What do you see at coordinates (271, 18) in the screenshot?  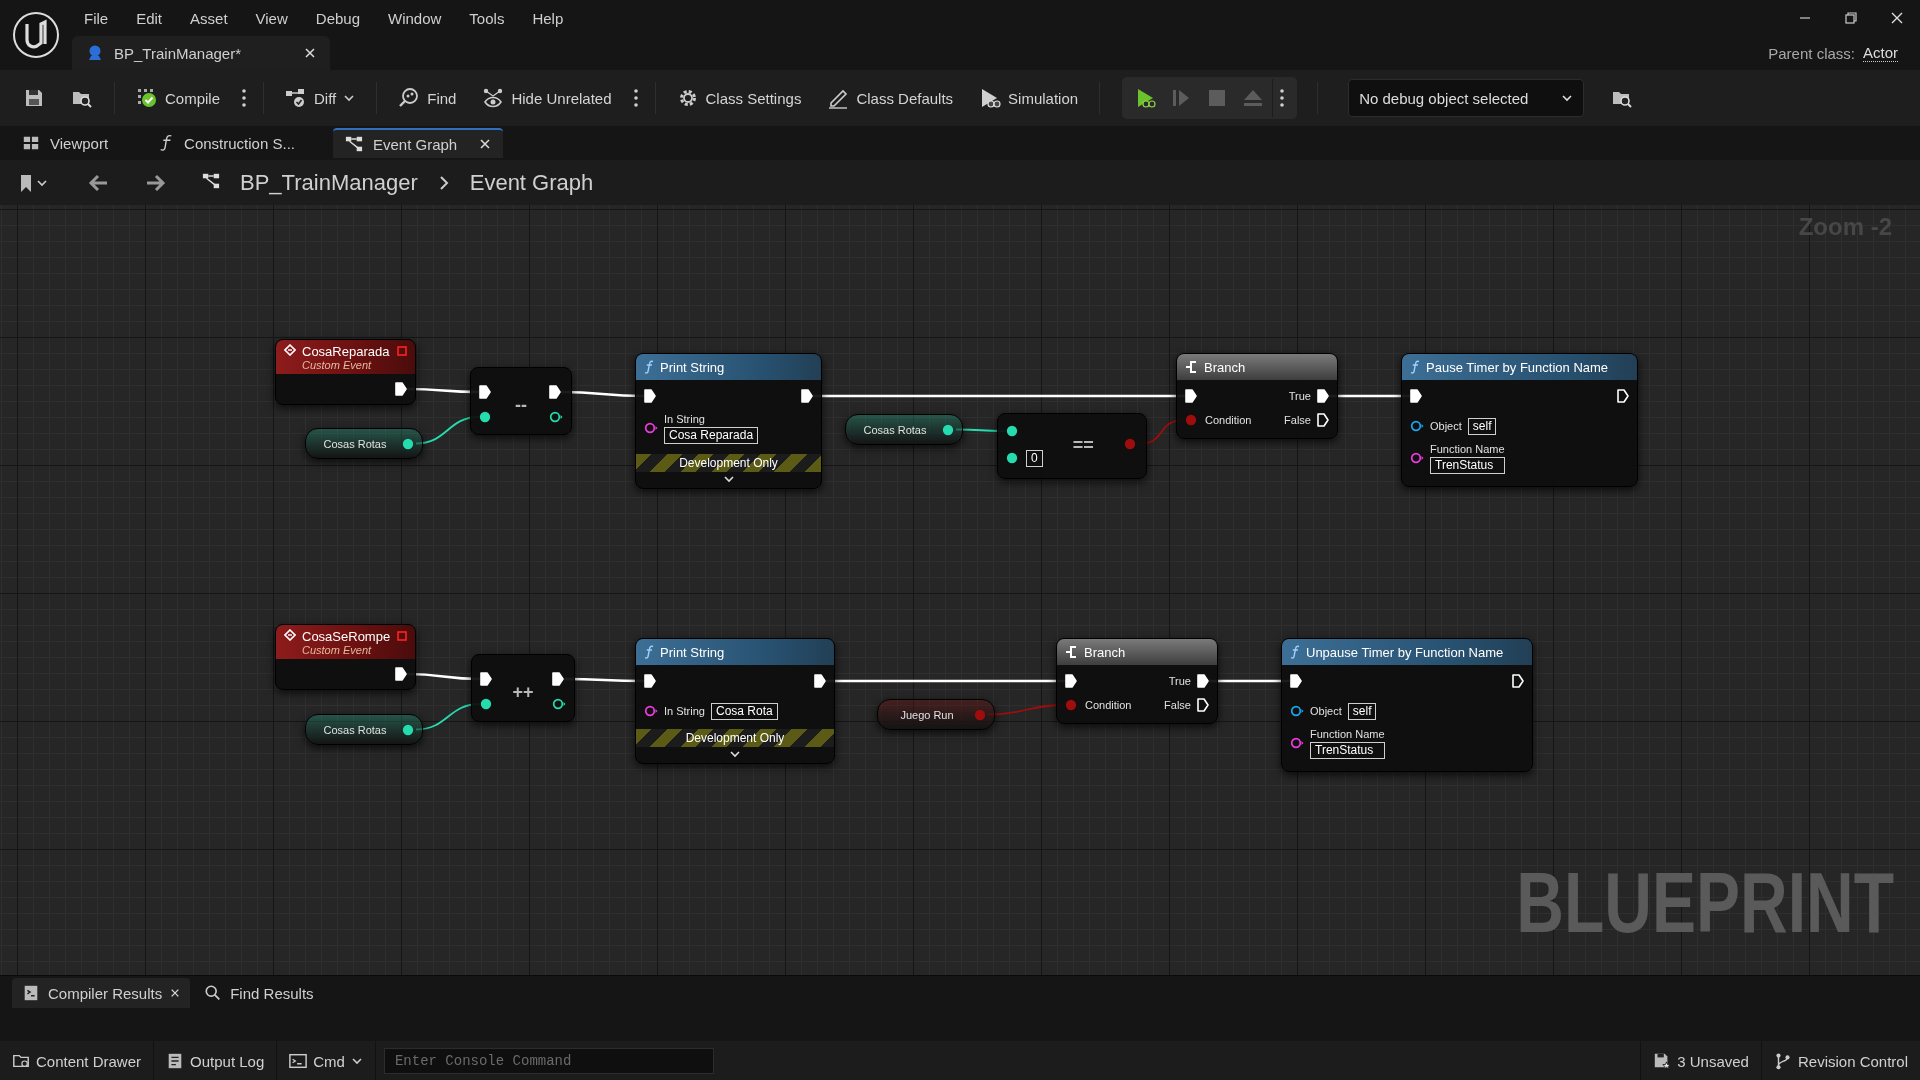 I see `menu-item: View` at bounding box center [271, 18].